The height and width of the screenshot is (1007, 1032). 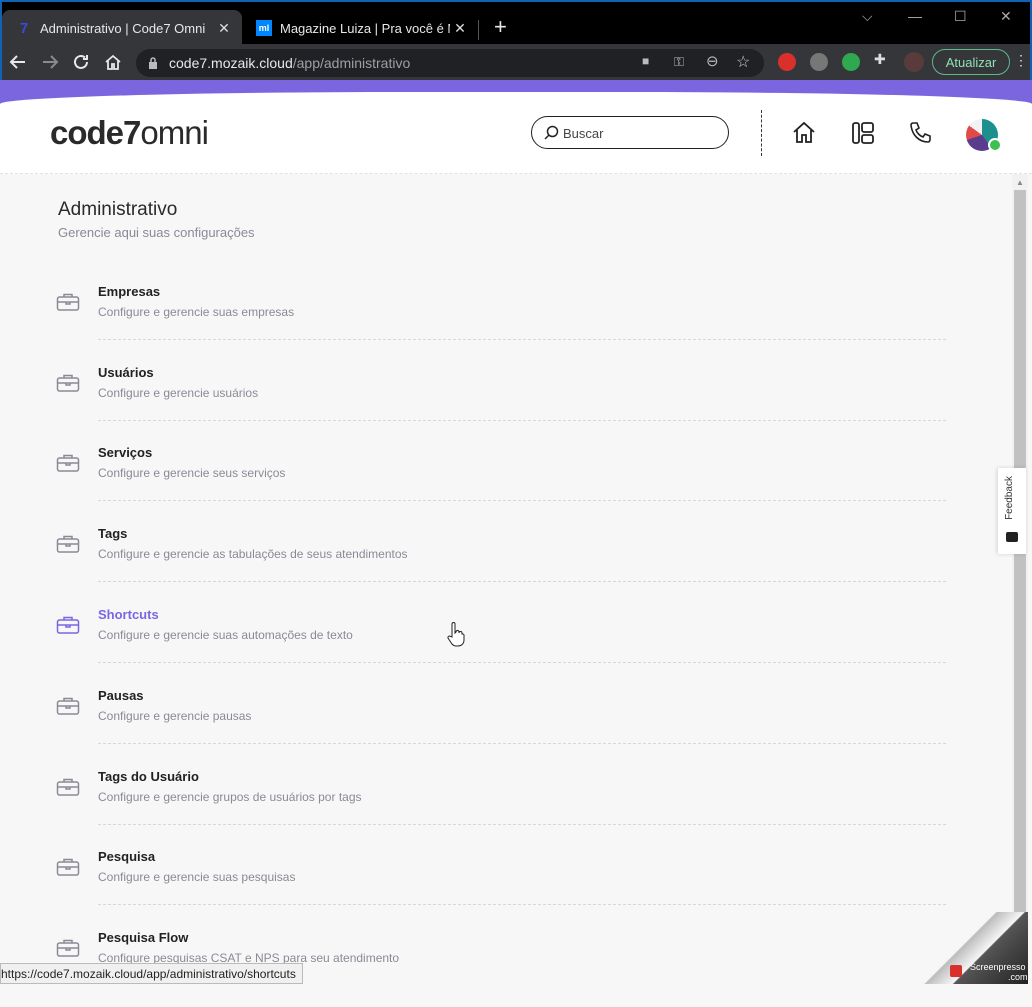 I want to click on scrollbar-thumb, so click(x=1020, y=570).